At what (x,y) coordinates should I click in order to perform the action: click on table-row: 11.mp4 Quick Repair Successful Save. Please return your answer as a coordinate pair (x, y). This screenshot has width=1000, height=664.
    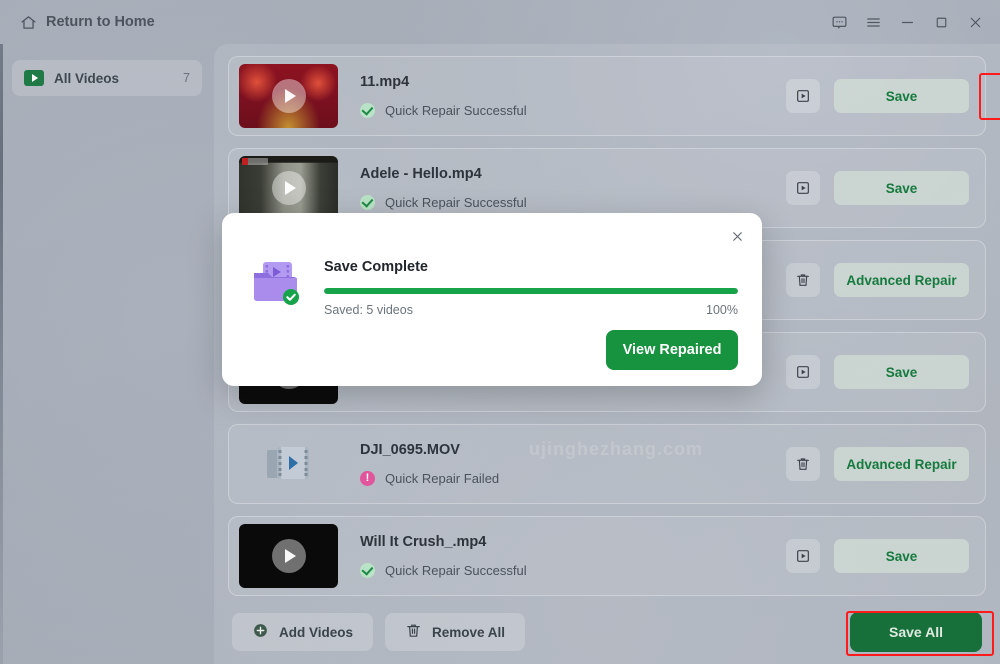
    Looking at the image, I should click on (614, 96).